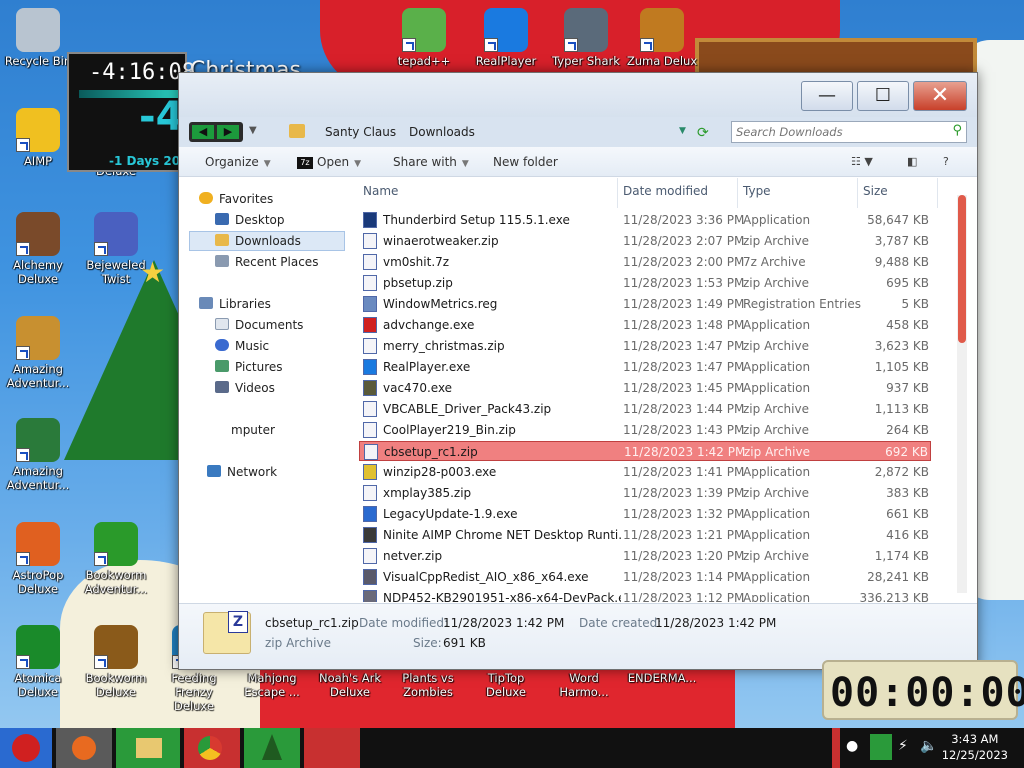 Image resolution: width=1024 pixels, height=768 pixels. Describe the element at coordinates (38, 138) in the screenshot. I see `desktop-icon-1: AIMP` at that location.